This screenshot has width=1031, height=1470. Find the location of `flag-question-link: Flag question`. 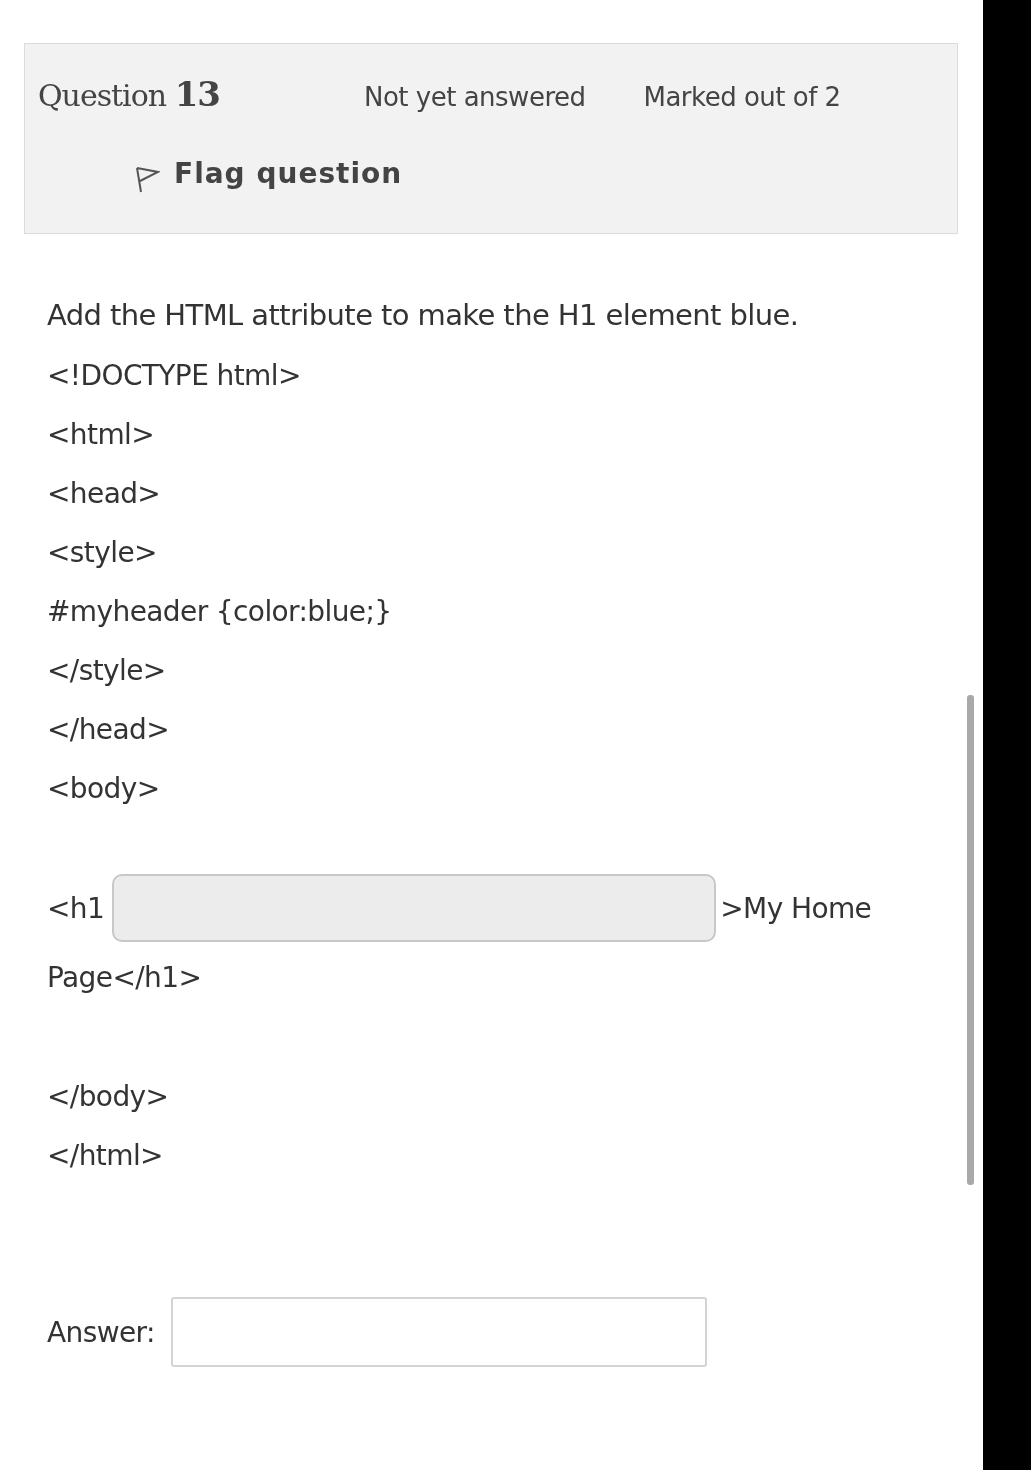

flag-question-link: Flag question is located at coordinates (268, 173).